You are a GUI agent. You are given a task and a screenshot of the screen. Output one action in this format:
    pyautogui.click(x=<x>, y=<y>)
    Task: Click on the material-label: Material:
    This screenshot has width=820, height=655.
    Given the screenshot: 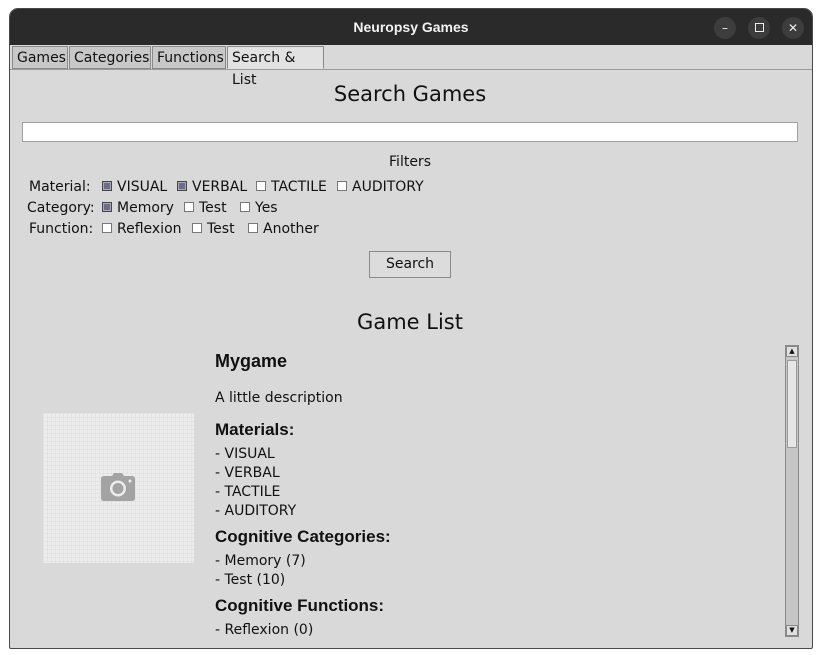 What is the action you would take?
    pyautogui.click(x=60, y=187)
    